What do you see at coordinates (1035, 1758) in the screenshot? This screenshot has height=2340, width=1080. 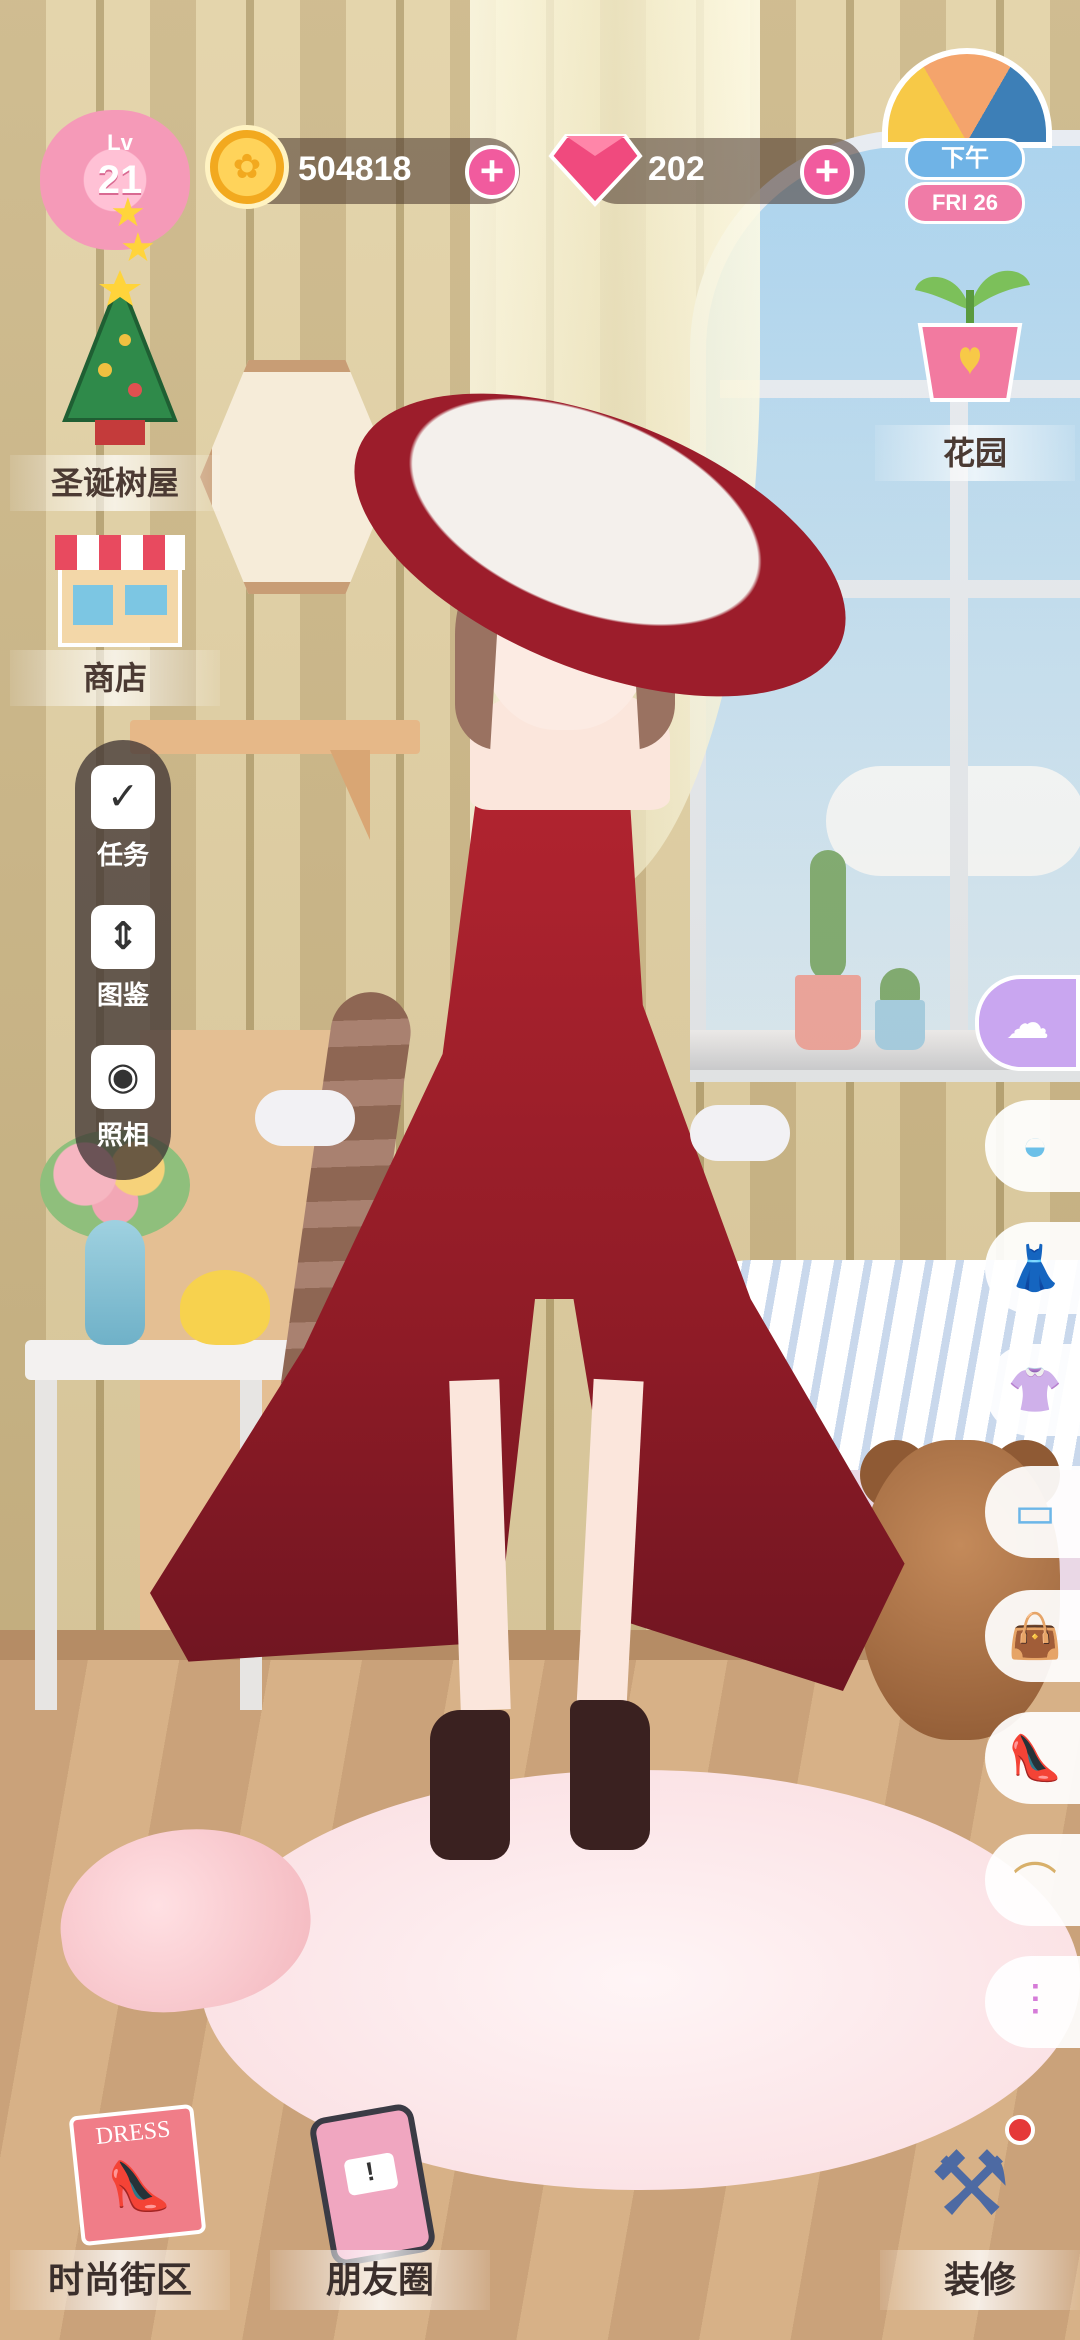 I see `high-heel-icon: 👠` at bounding box center [1035, 1758].